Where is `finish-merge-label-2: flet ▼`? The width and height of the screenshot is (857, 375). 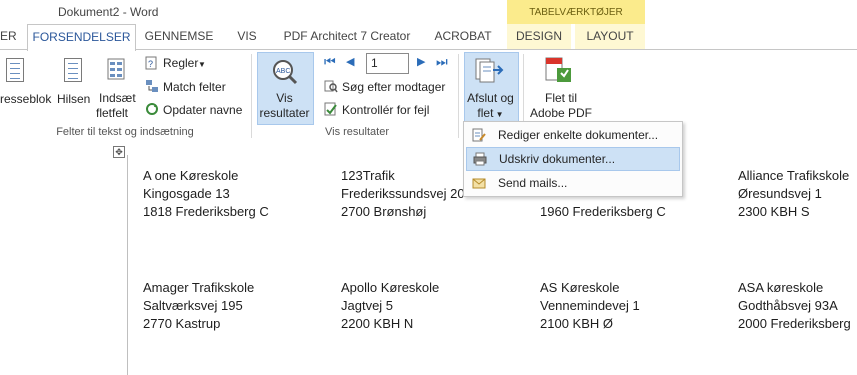 finish-merge-label-2: flet ▼ is located at coordinates (490, 113).